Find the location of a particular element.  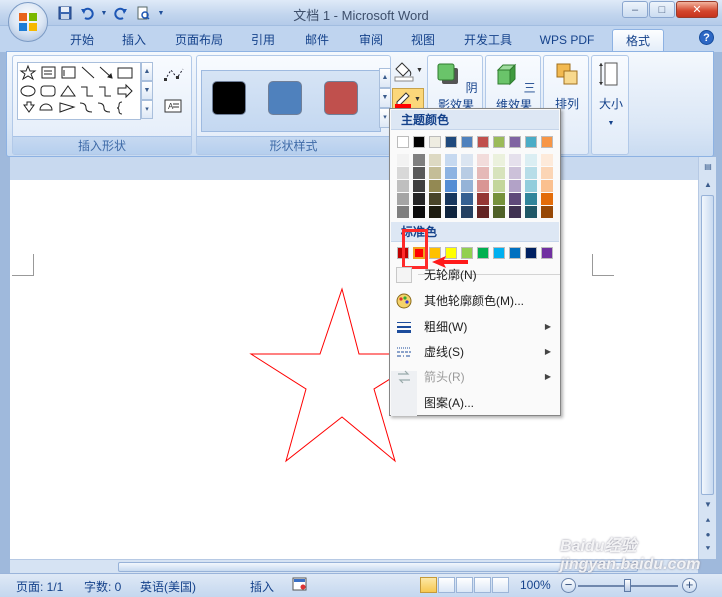

previous-page-icon: ⯅ is located at coordinates (708, 520).